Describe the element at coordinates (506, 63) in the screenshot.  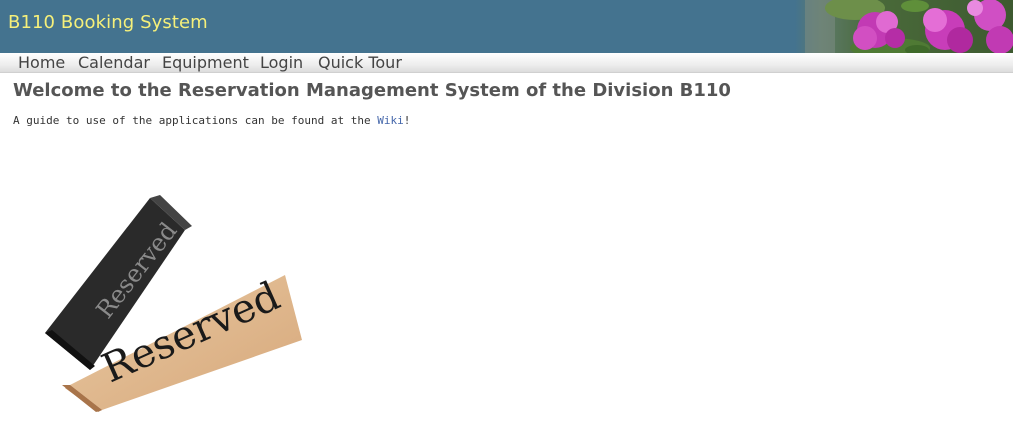
I see `main-nav: Home Calendar Equipment Login Quick Tour` at that location.